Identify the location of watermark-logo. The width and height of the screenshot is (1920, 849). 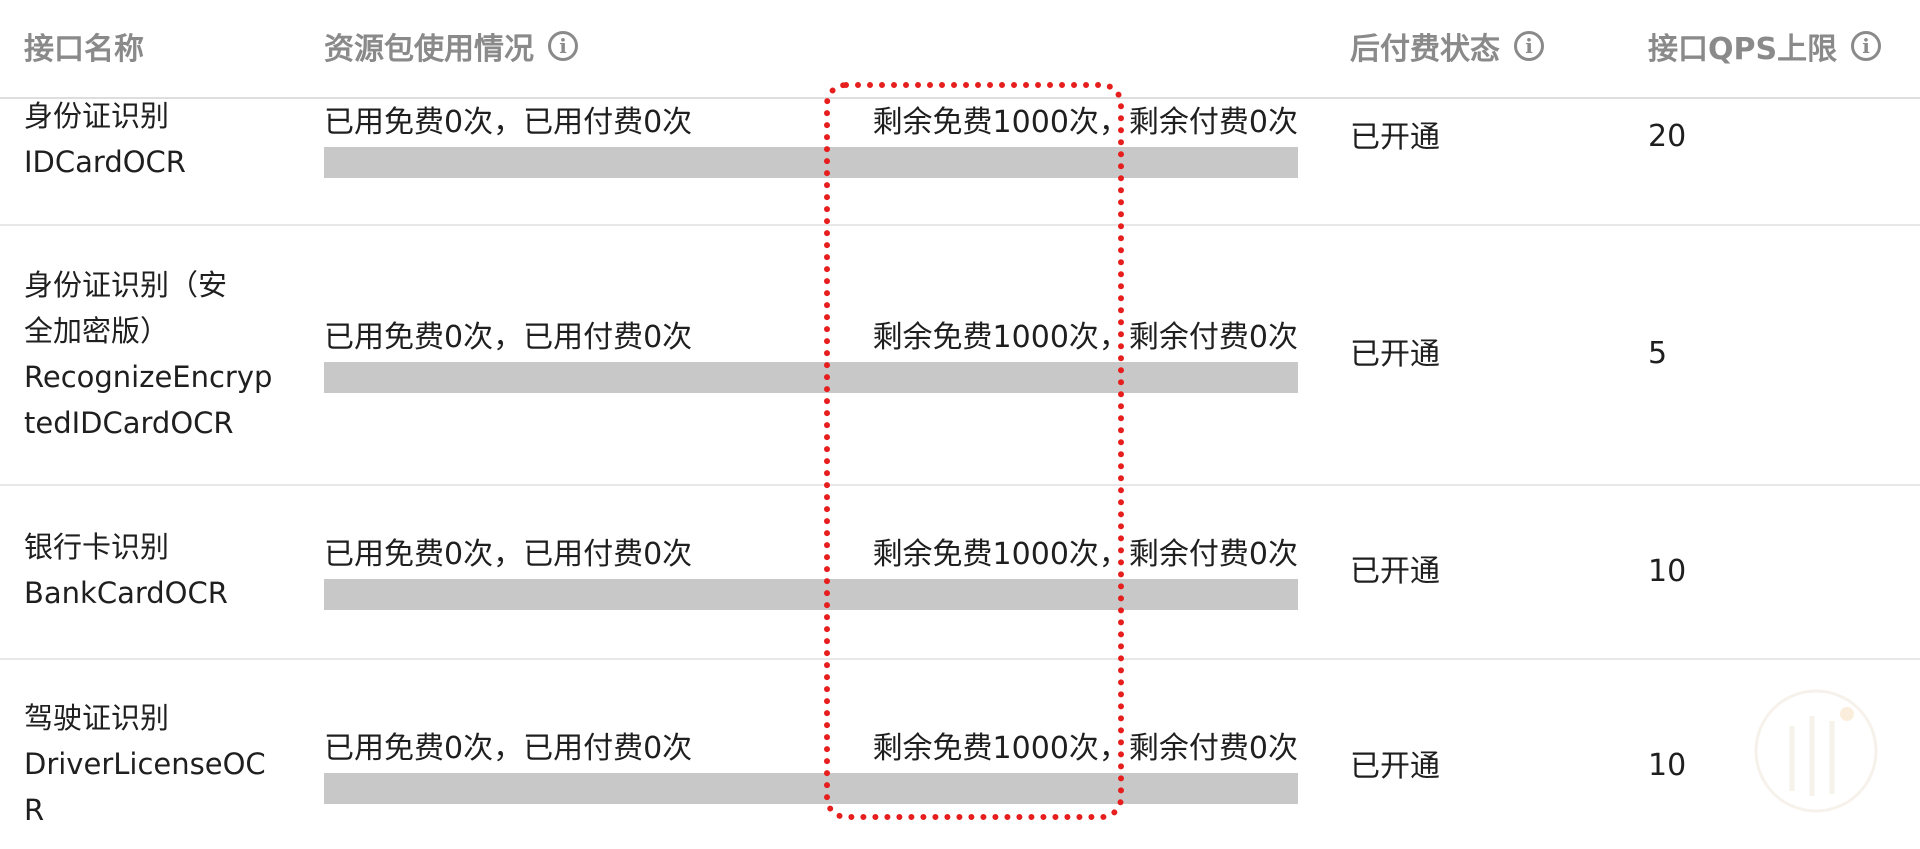
(1816, 751).